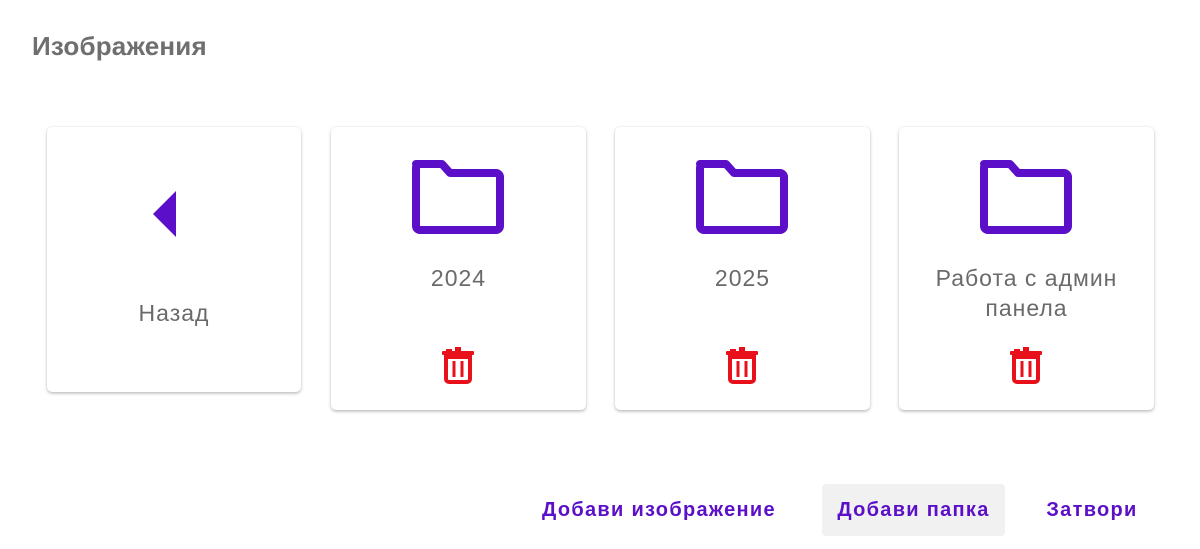  I want to click on folder-label: Работа с админ панела, so click(1026, 293).